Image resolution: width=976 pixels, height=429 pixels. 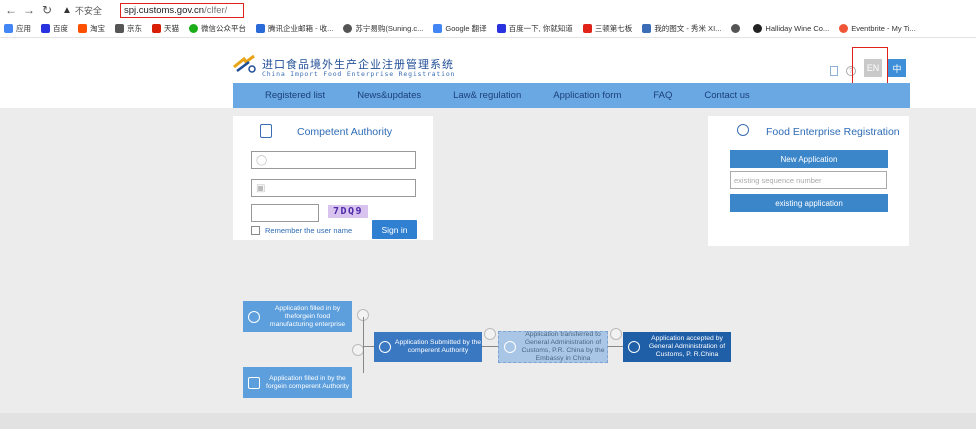 I want to click on captcha-input, so click(x=285, y=213).